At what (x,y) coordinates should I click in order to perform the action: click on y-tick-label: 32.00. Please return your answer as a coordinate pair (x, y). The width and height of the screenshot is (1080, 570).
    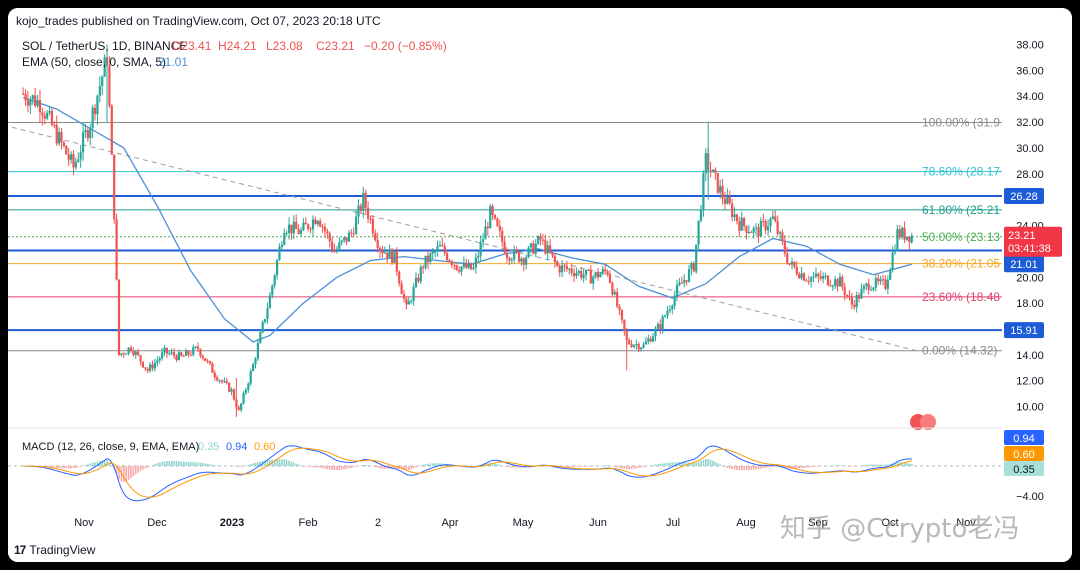
    Looking at the image, I should click on (1030, 123).